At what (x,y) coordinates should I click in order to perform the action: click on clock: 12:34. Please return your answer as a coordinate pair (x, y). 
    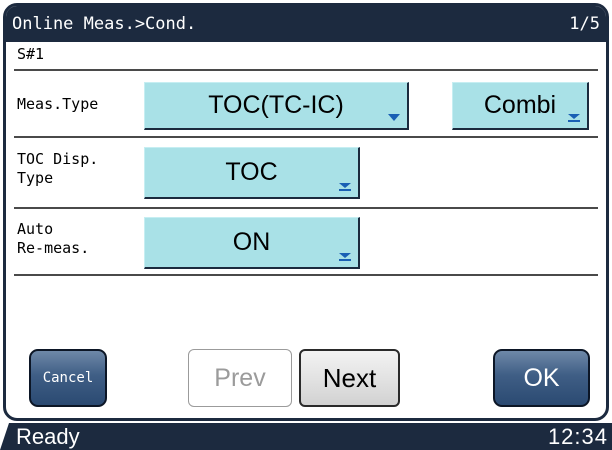
    Looking at the image, I should click on (577, 436).